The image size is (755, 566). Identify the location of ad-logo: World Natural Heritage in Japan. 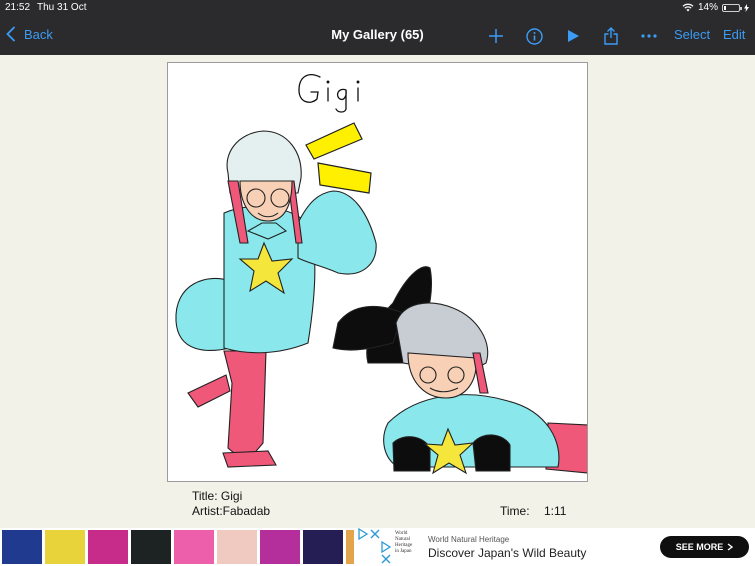
(404, 542).